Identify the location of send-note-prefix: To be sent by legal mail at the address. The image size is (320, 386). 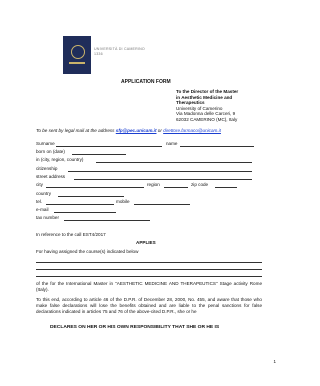
(75, 130).